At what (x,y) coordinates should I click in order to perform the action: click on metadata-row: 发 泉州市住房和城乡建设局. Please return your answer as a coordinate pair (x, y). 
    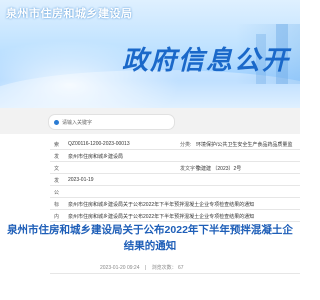
    Looking at the image, I should click on (175, 156).